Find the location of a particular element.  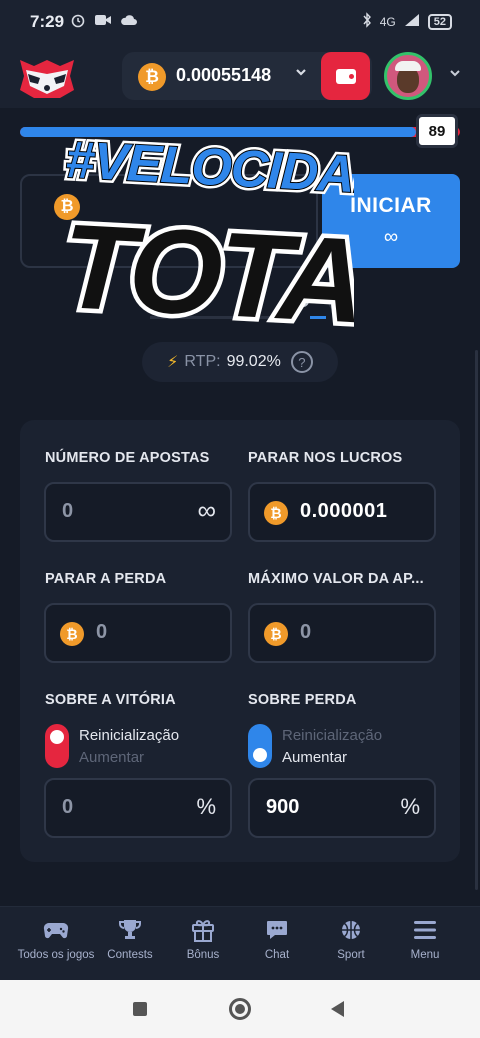

wallet-balance: 0.00055148 is located at coordinates (224, 75).